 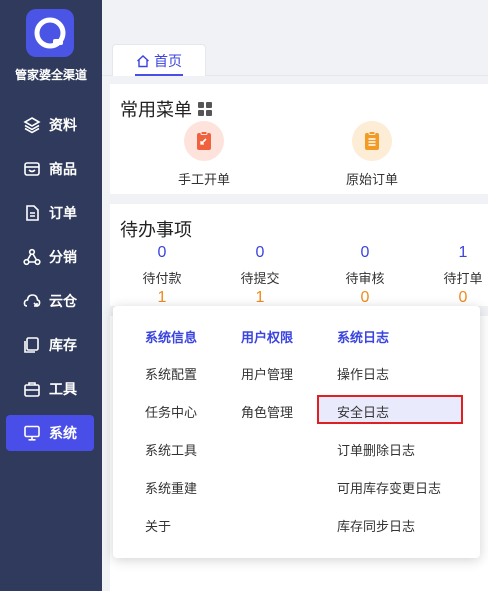 What do you see at coordinates (267, 373) in the screenshot?
I see `menu-item-user-management: 用户管理` at bounding box center [267, 373].